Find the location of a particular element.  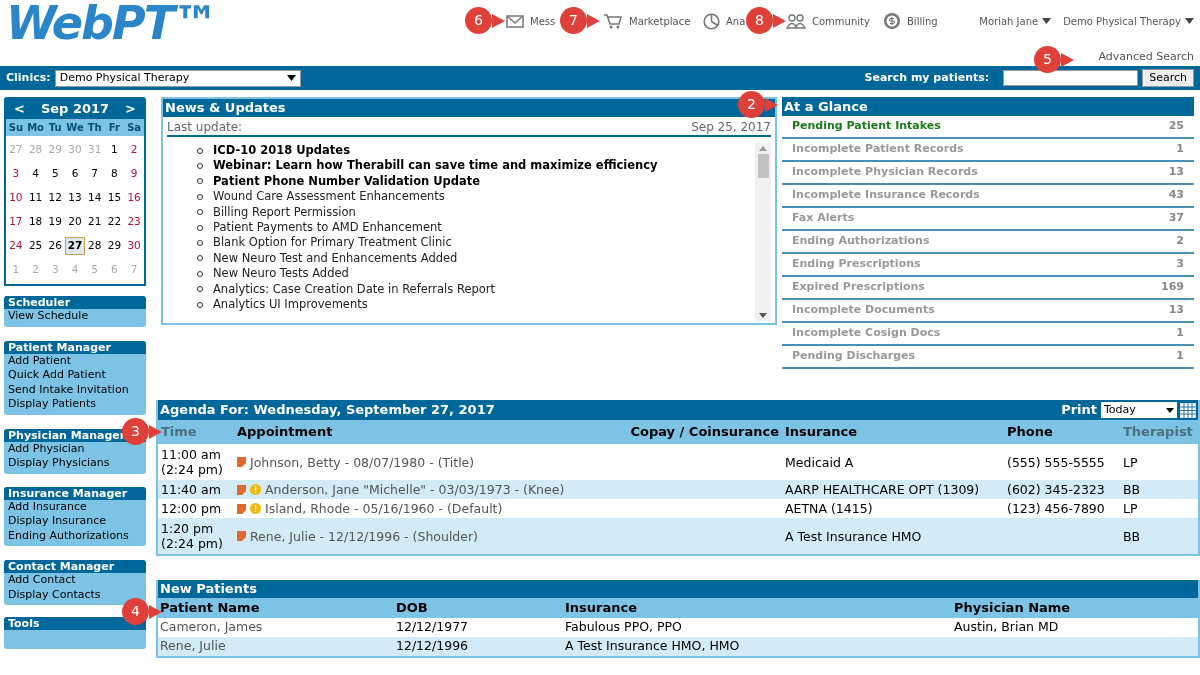

calendar-day: 19 is located at coordinates (55, 222).